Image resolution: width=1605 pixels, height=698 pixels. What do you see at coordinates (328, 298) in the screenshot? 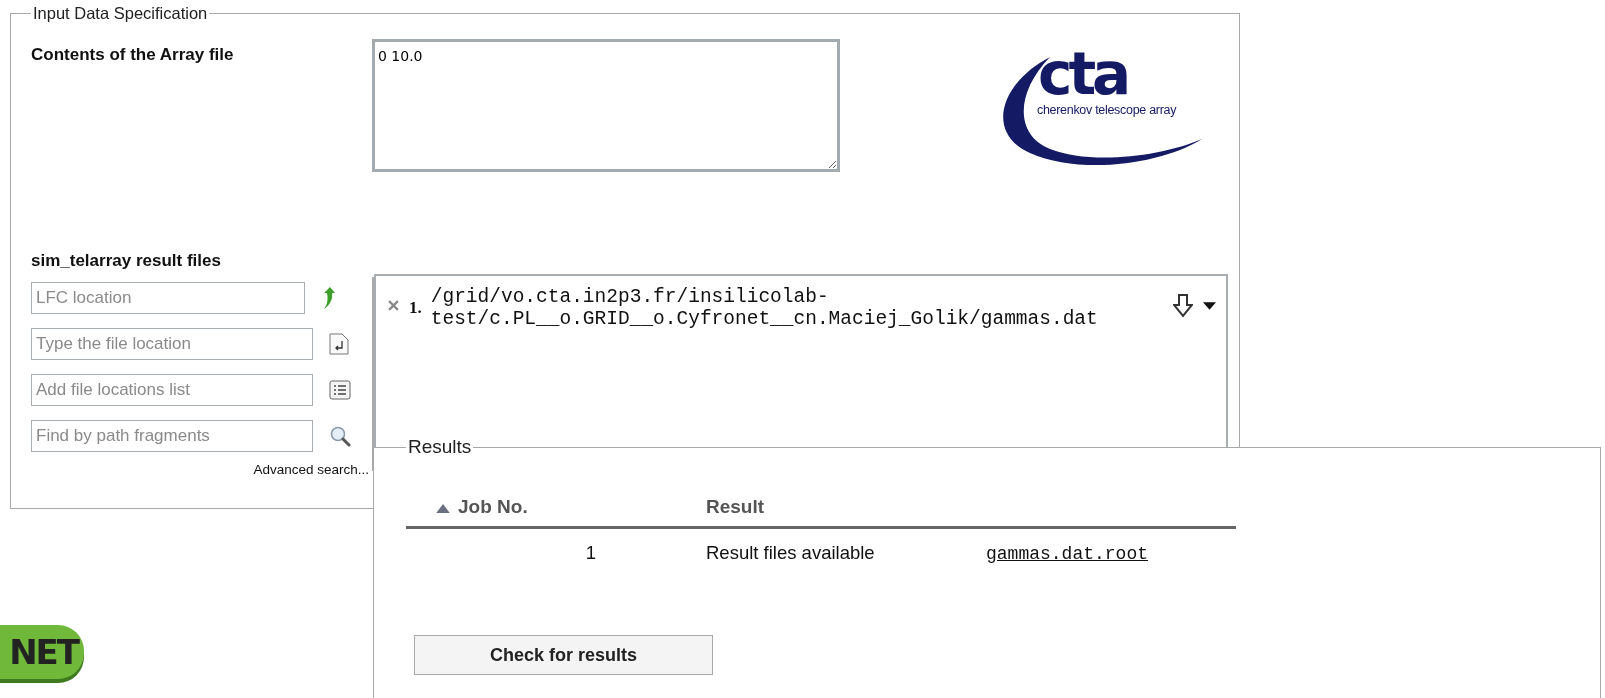
I see `curved-arrow-icon` at bounding box center [328, 298].